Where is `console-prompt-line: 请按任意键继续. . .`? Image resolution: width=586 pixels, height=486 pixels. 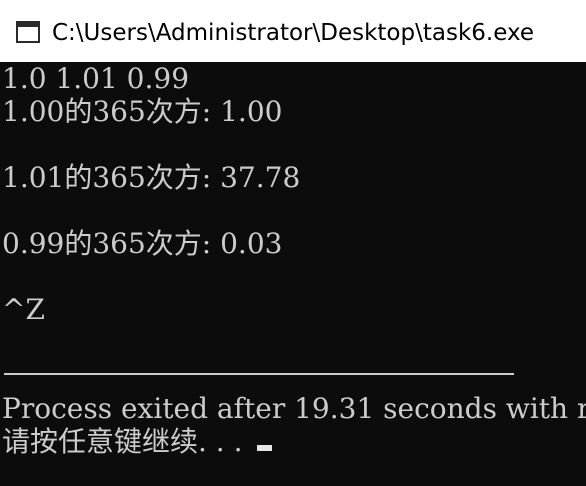 console-prompt-line: 请按任意键继续. . . is located at coordinates (293, 441).